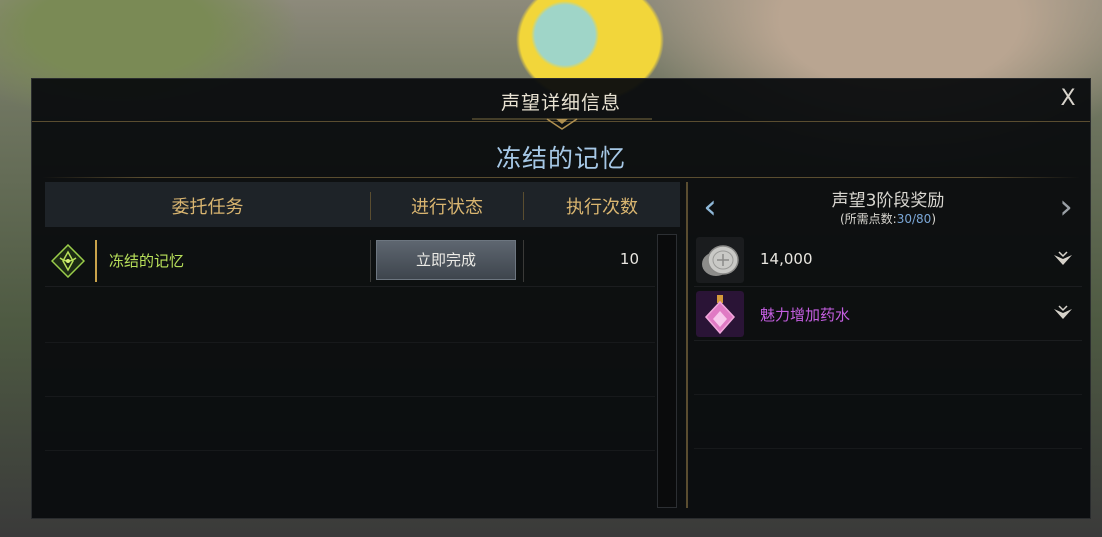  Describe the element at coordinates (602, 207) in the screenshot. I see `header-count: 执行次数` at that location.